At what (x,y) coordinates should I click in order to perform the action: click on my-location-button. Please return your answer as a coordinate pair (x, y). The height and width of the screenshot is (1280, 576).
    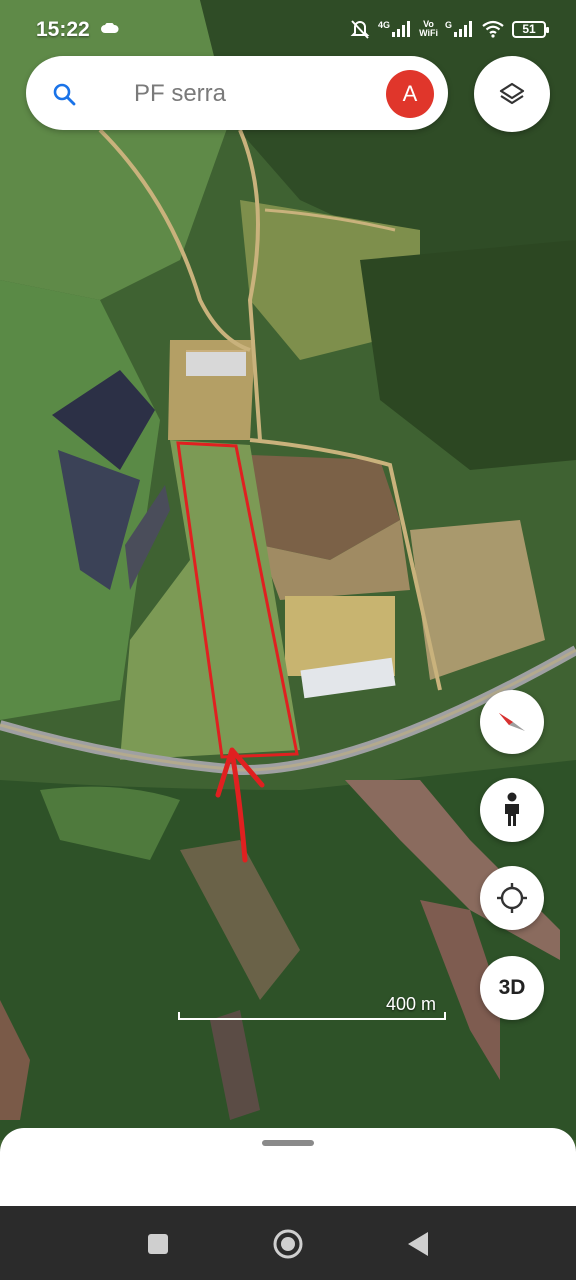
    Looking at the image, I should click on (512, 898).